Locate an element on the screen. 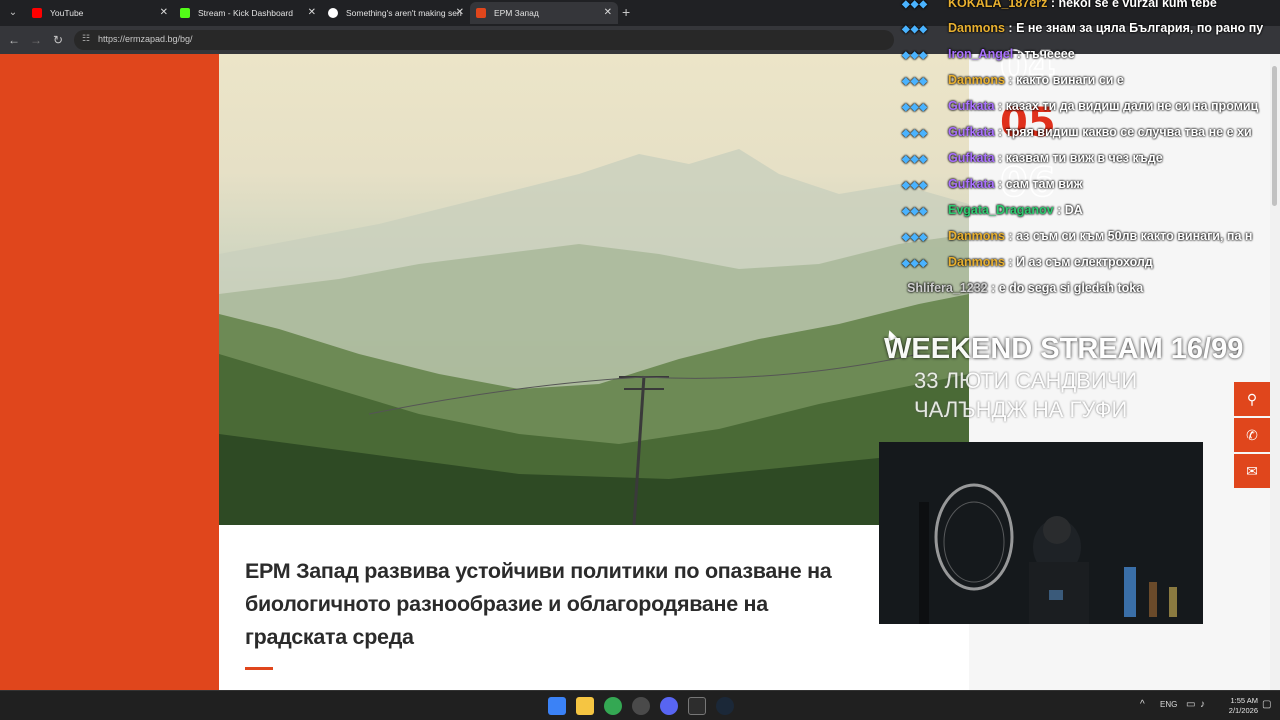 This screenshot has height=720, width=1280. chat-message: ◆◆◆ Danmons : И аз съм електрохолд is located at coordinates (1027, 265).